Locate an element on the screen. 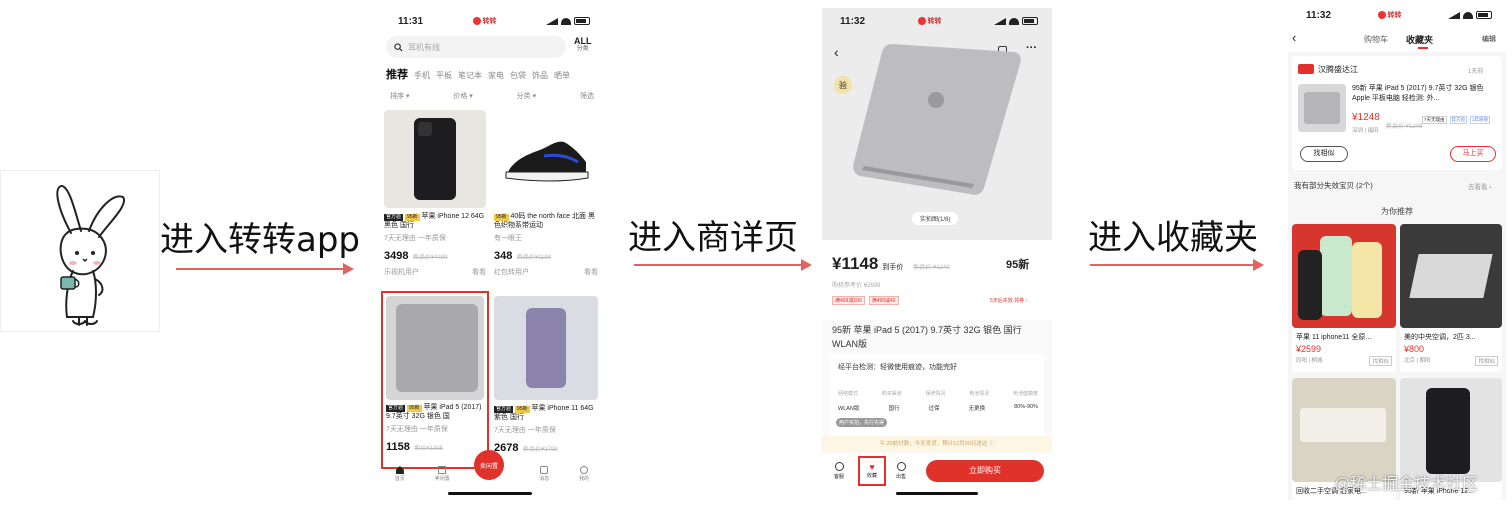 The width and height of the screenshot is (1512, 507). item-price: ¥1248 is located at coordinates (1366, 117).